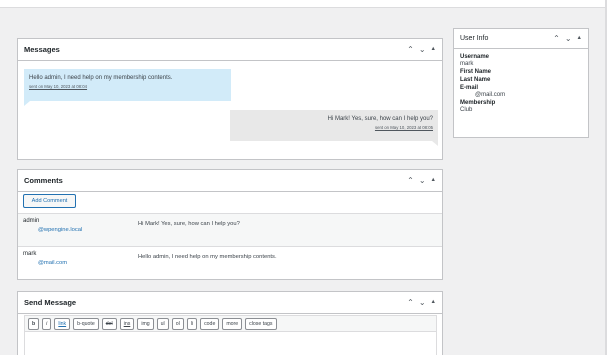  What do you see at coordinates (62, 323) in the screenshot?
I see `link-button: link` at bounding box center [62, 323].